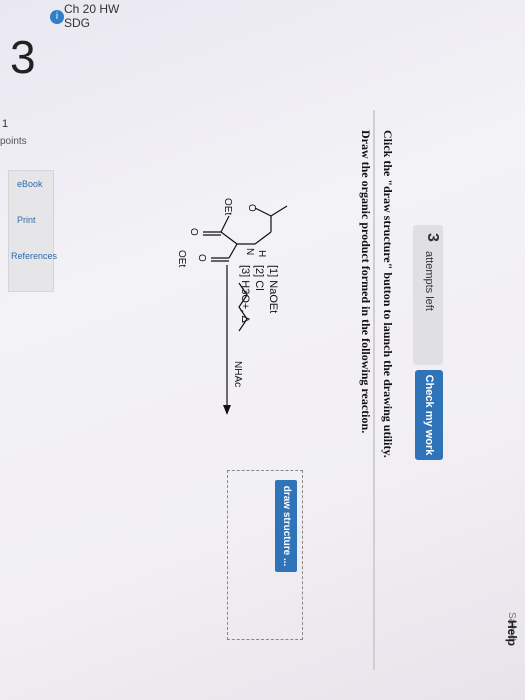 This screenshot has width=525, height=700. Describe the element at coordinates (273, 289) in the screenshot. I see `reagent-1: [1] NaOEt` at that location.